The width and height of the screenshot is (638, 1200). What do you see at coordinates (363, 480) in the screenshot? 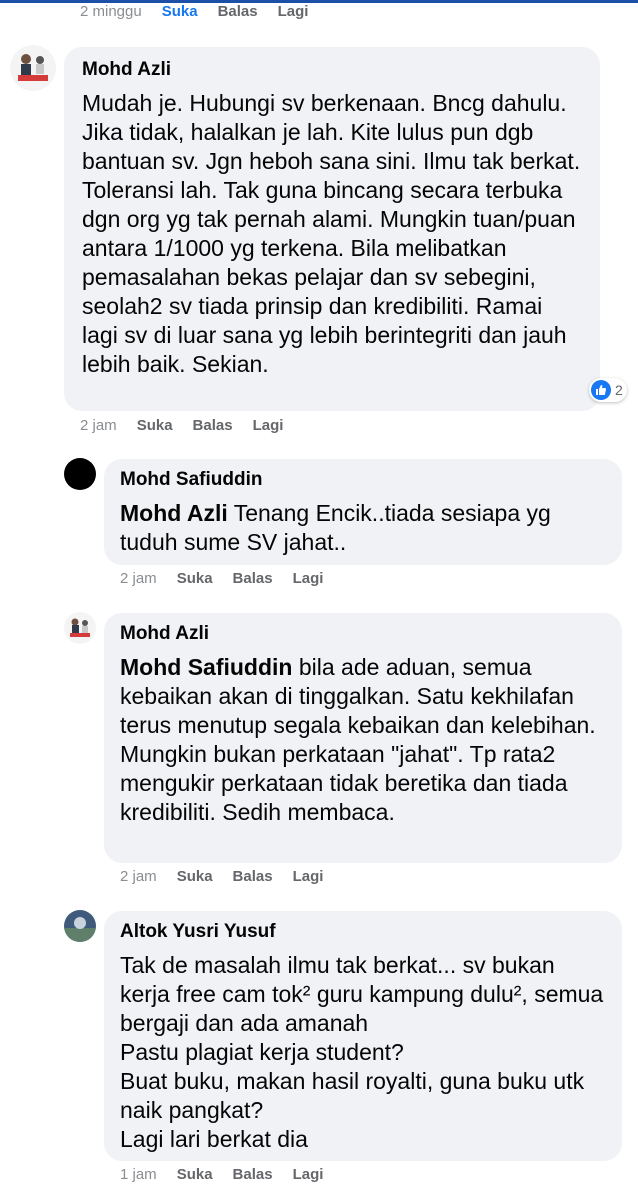
I see `comment-author: Mohd Safiuddin` at bounding box center [363, 480].